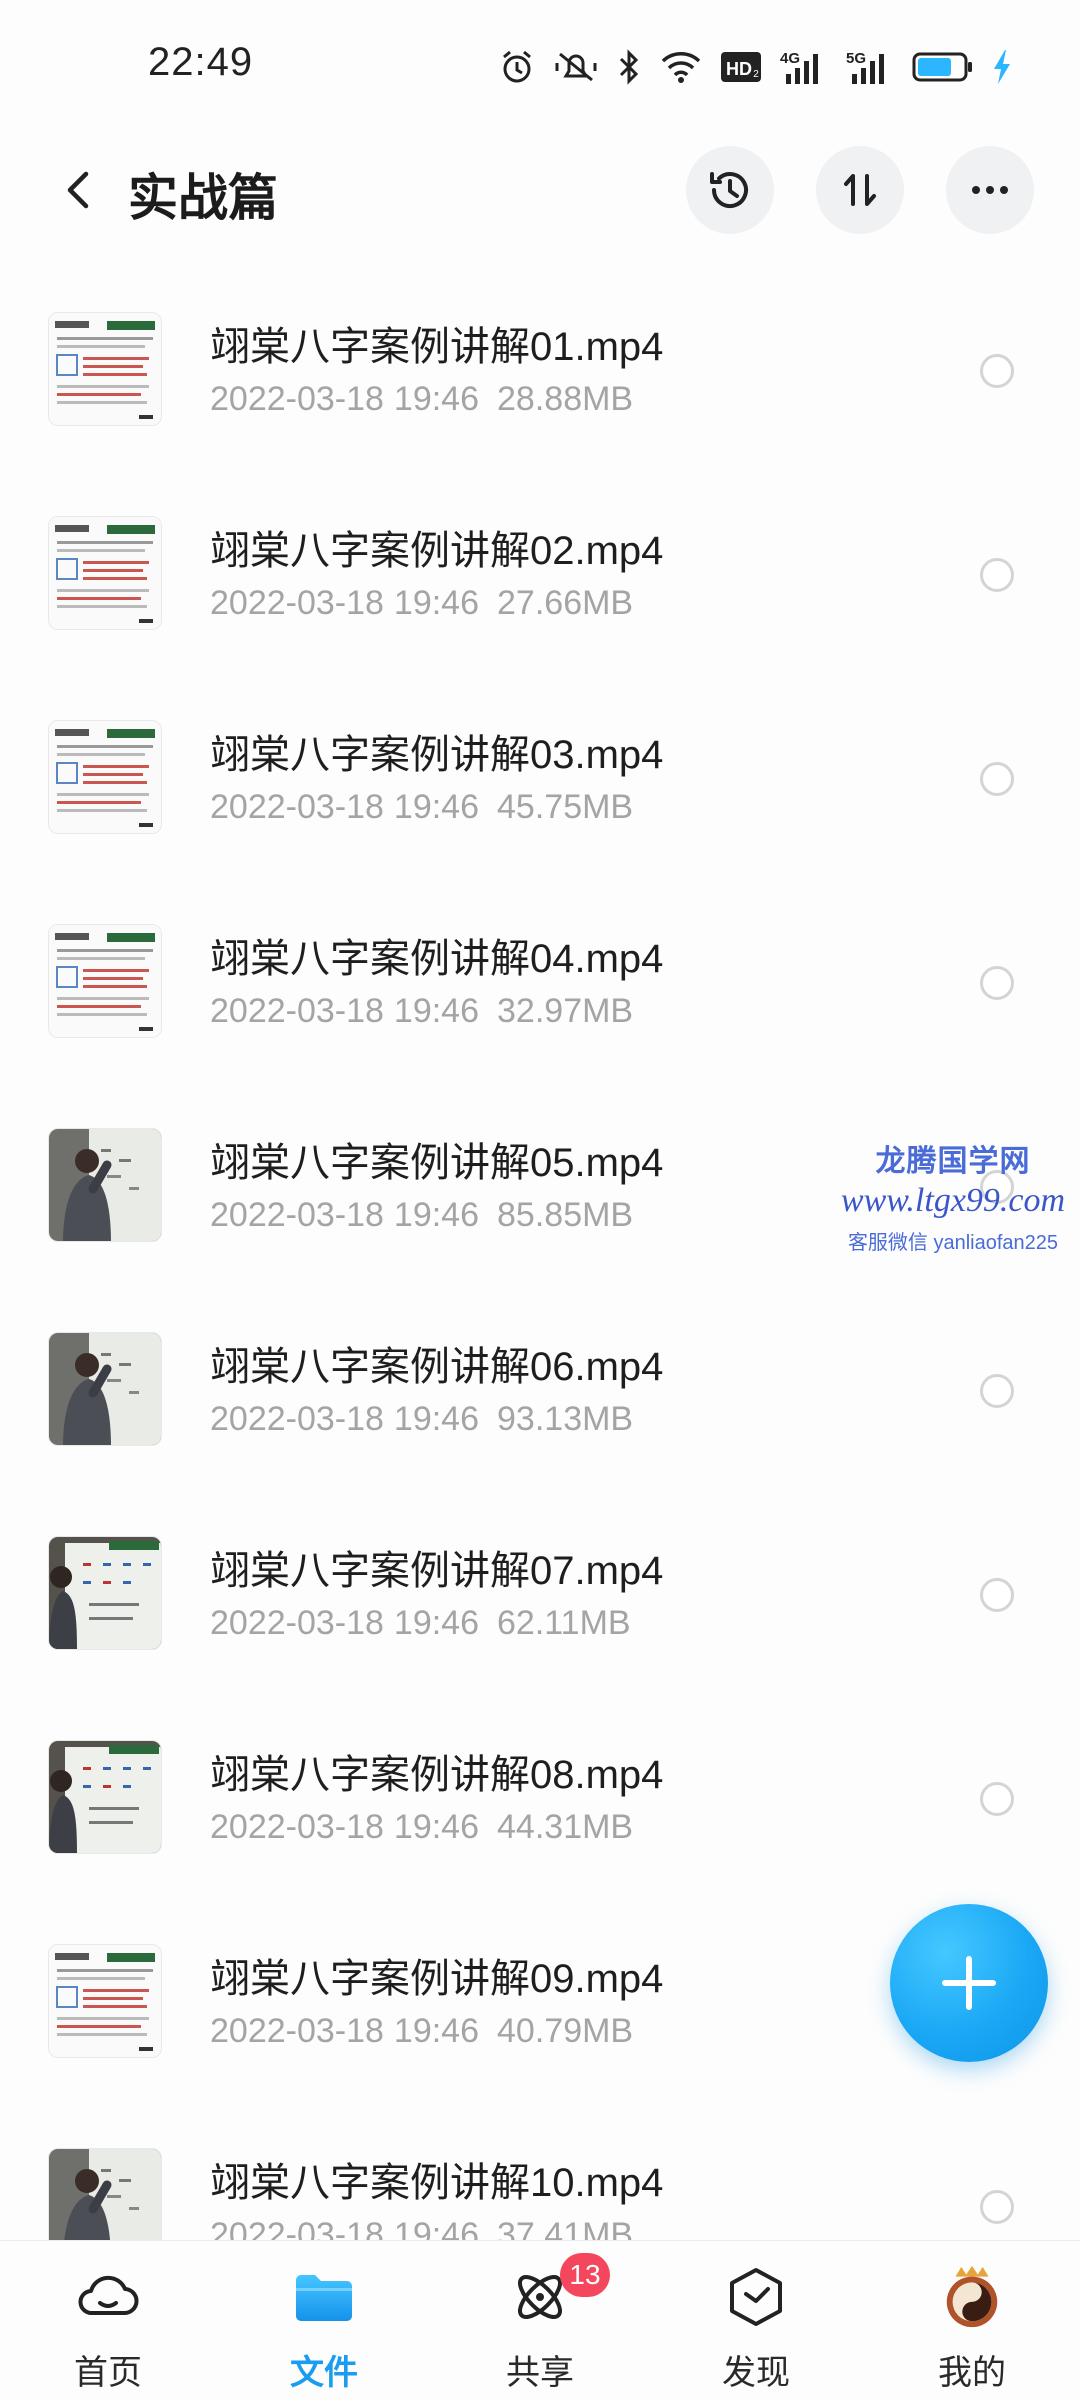 The height and width of the screenshot is (2400, 1080). Describe the element at coordinates (755, 67) in the screenshot. I see `status-icons: HD 2 4G 5G` at that location.